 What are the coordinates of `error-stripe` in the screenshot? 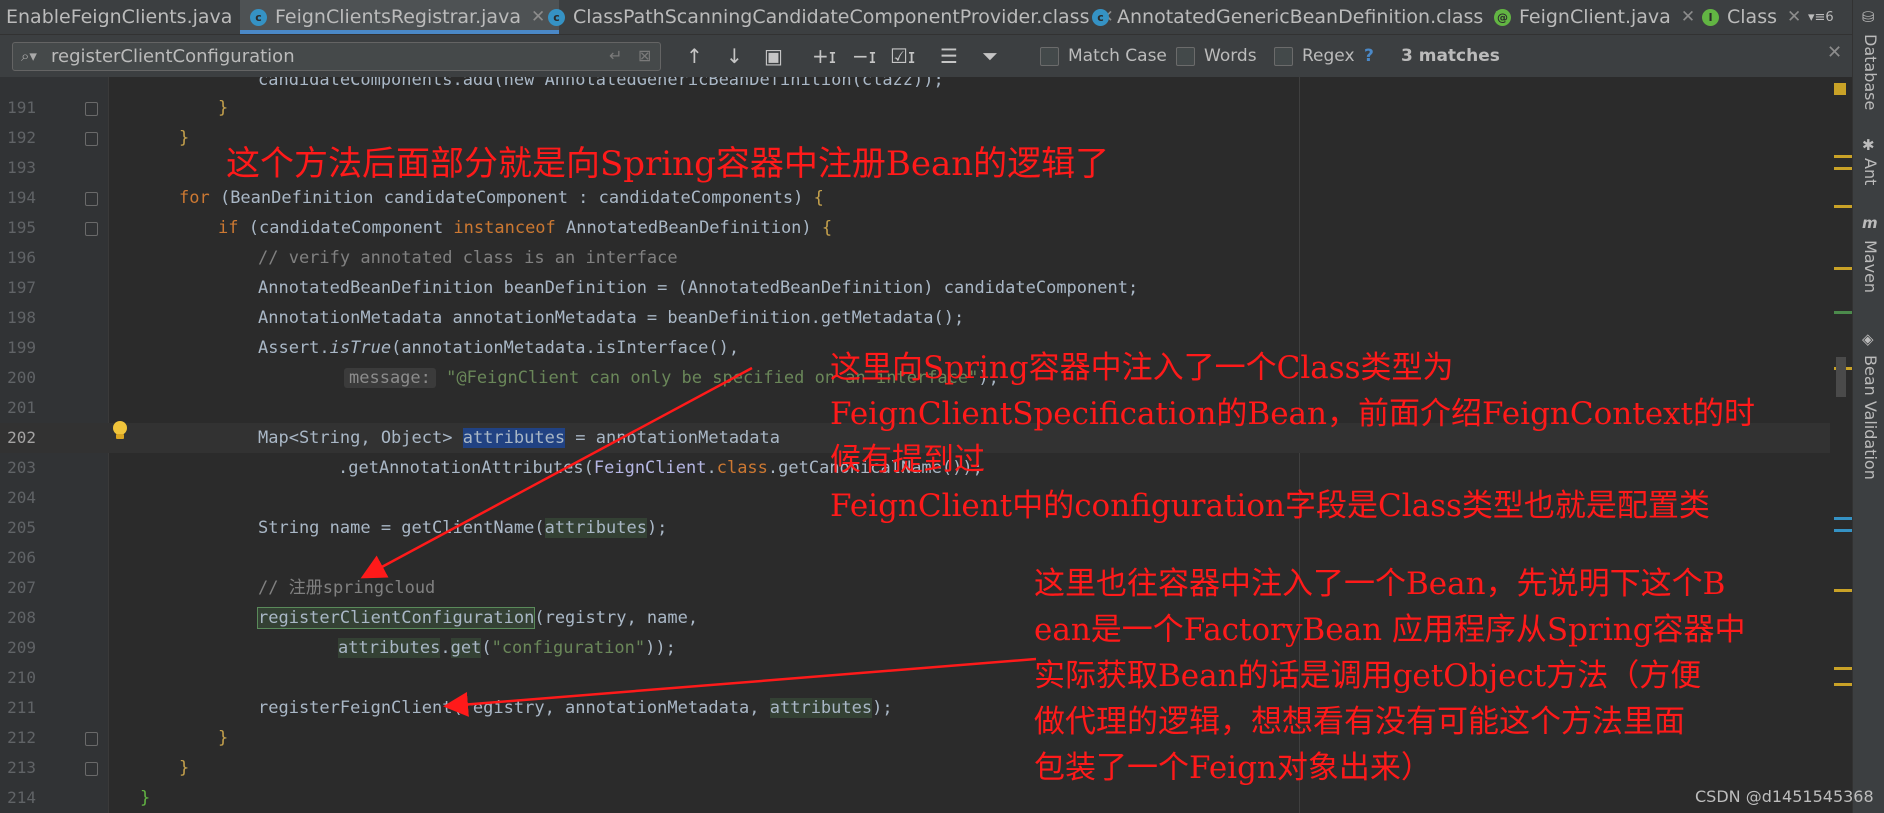 It's located at (1841, 445).